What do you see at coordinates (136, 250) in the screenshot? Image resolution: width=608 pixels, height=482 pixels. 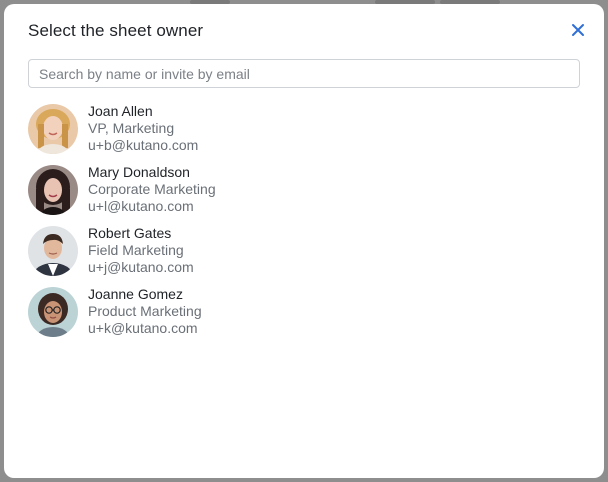 I see `user-title: Field Marketing` at bounding box center [136, 250].